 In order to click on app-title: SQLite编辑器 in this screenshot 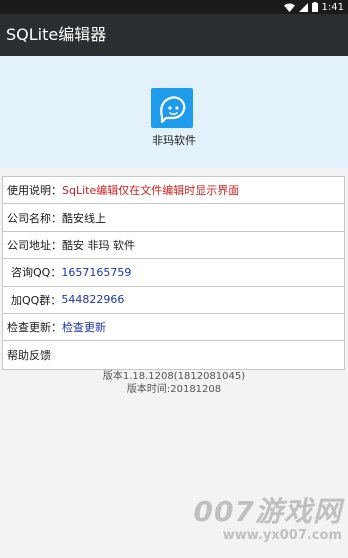, I will do `click(56, 34)`.